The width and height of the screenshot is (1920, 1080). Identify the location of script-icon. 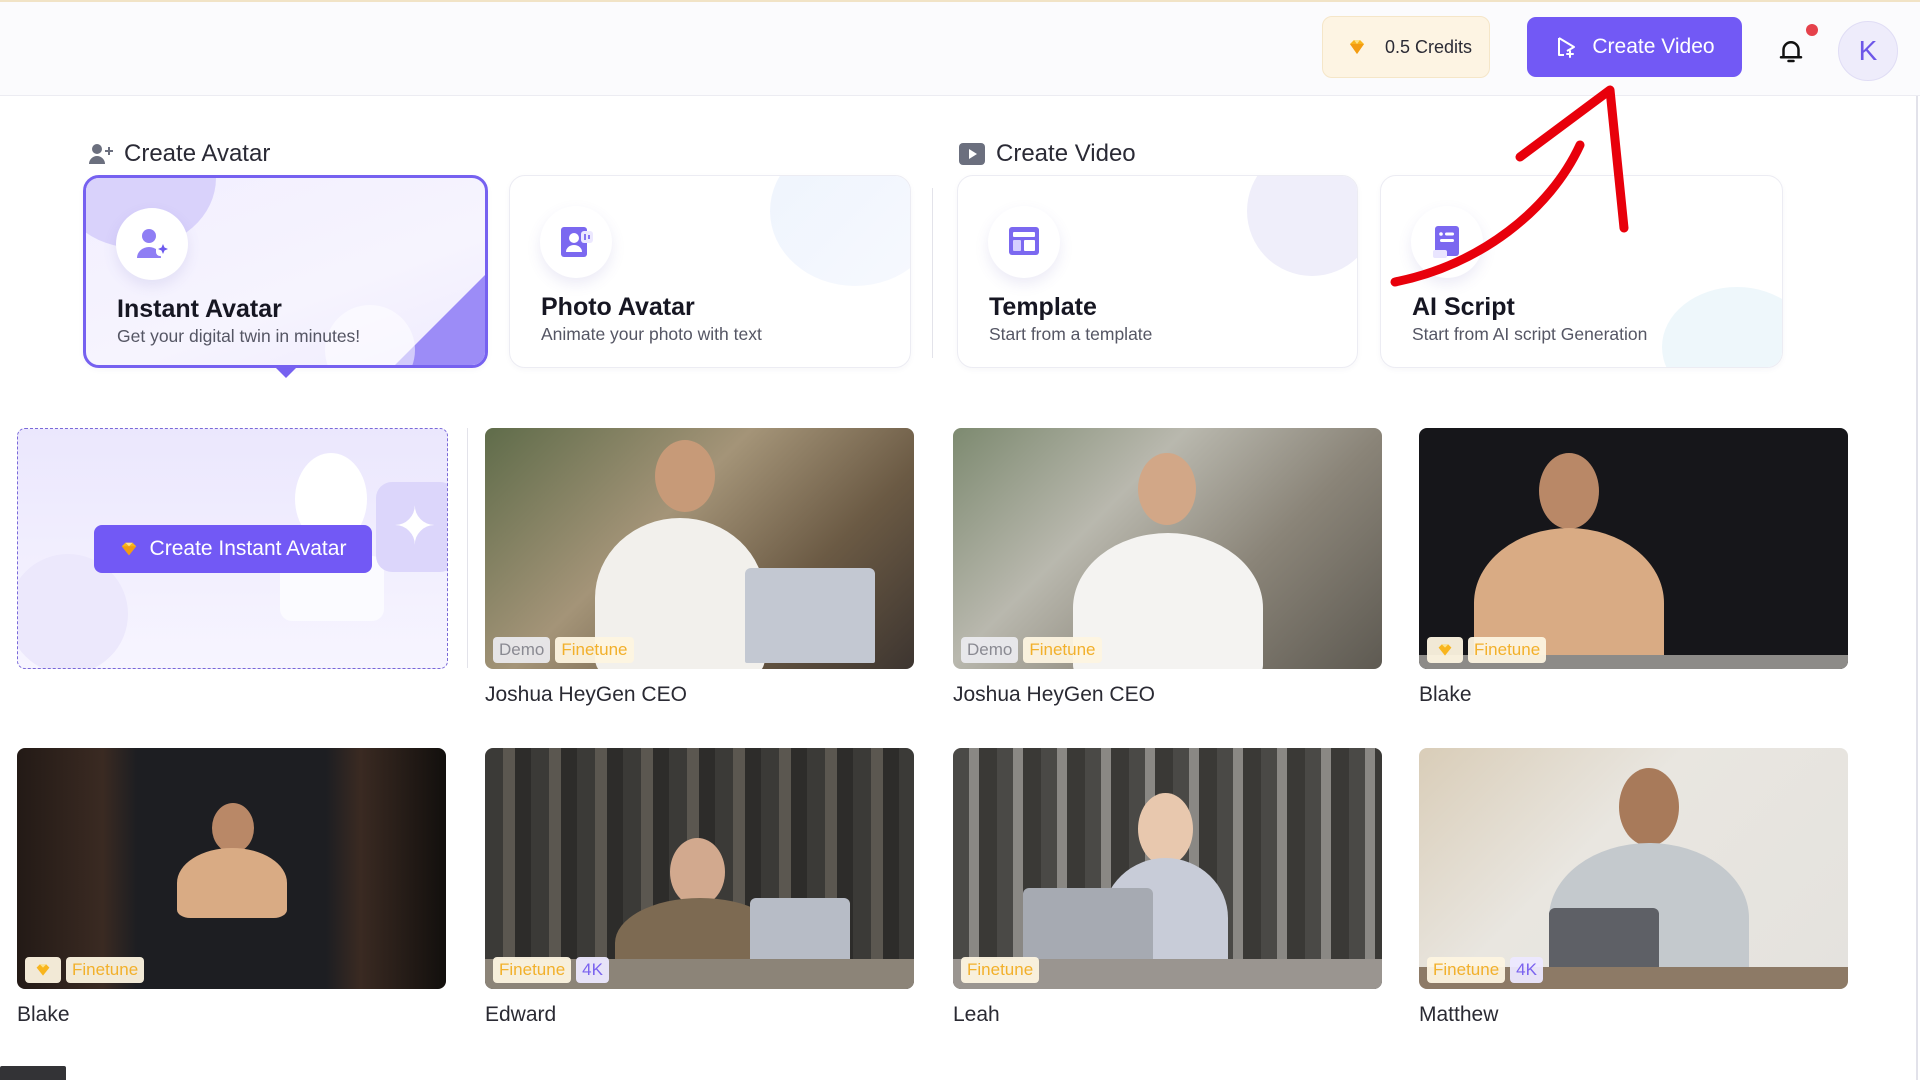
(1446, 242).